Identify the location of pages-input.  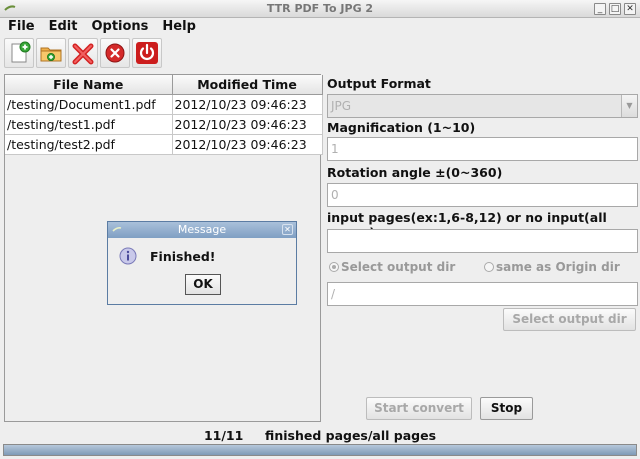
(482, 241).